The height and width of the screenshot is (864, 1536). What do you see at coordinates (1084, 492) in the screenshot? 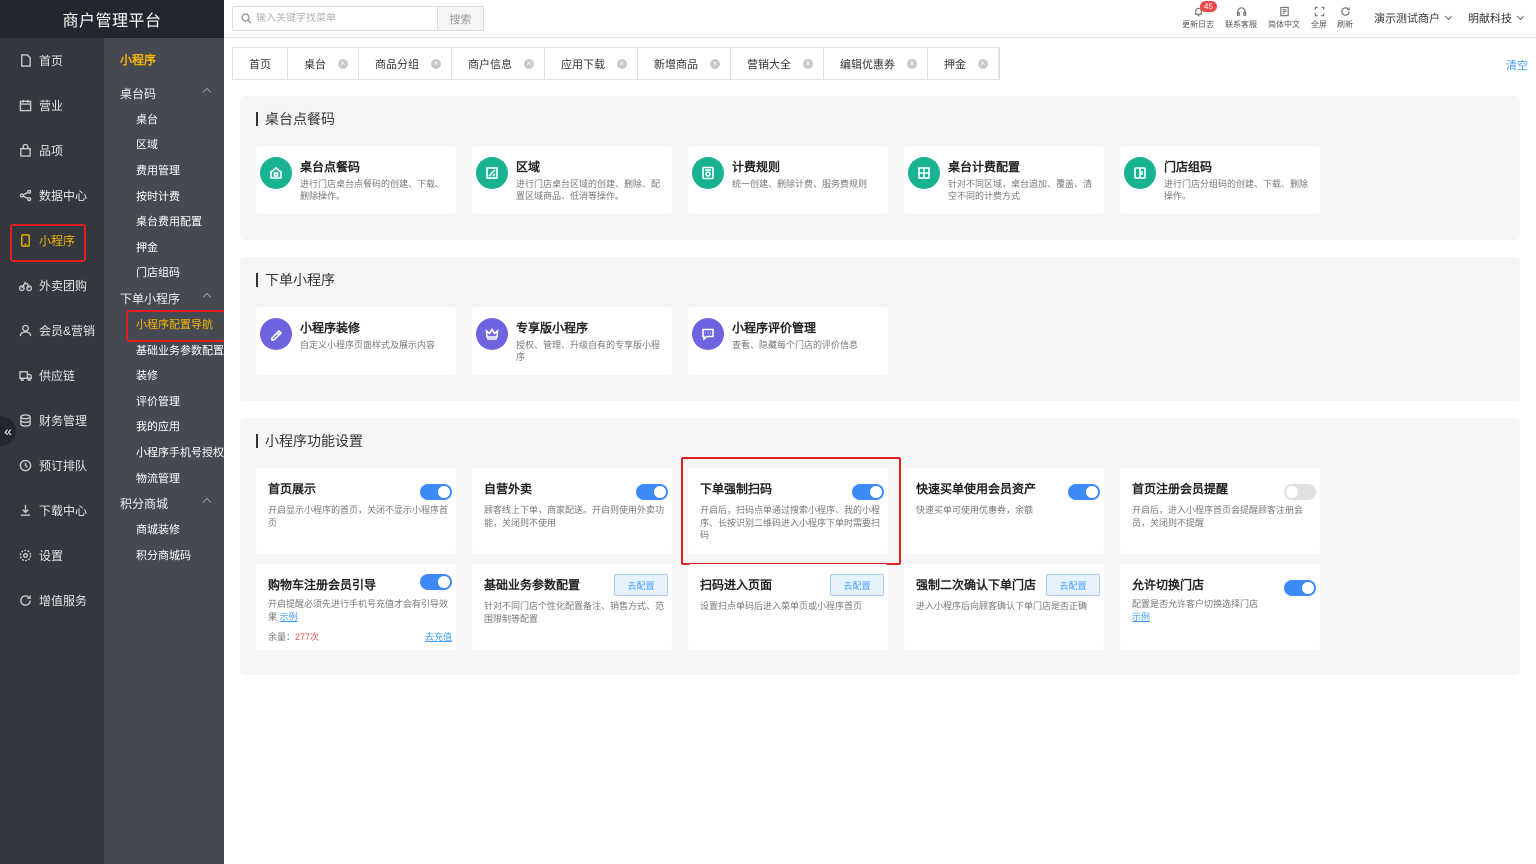
I see `quick-pay-member-toggle` at bounding box center [1084, 492].